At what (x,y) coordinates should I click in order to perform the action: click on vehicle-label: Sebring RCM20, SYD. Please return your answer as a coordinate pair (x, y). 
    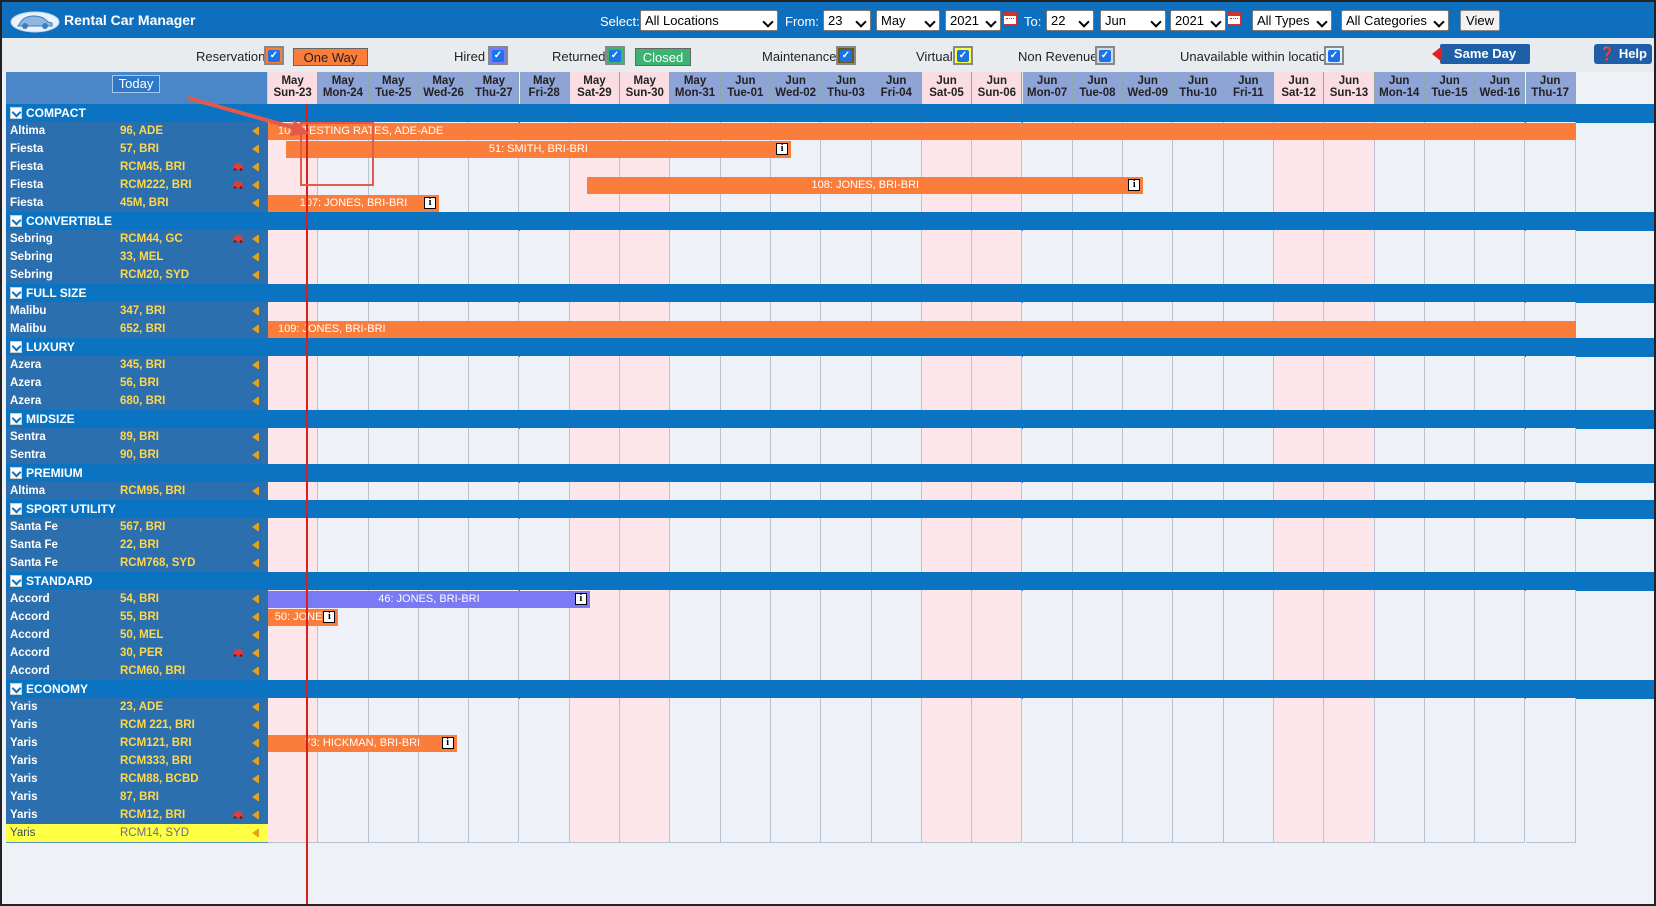
    Looking at the image, I should click on (137, 275).